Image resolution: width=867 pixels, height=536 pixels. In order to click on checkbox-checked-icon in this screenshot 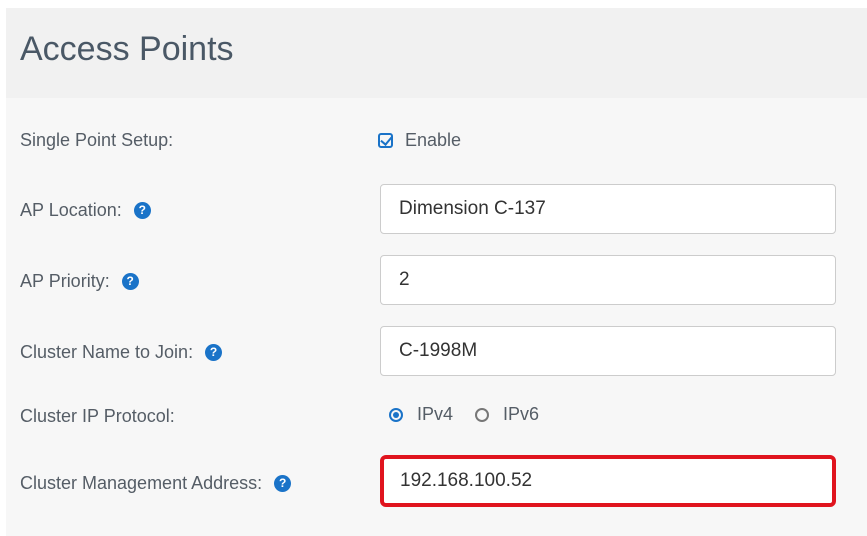, I will do `click(385, 140)`.